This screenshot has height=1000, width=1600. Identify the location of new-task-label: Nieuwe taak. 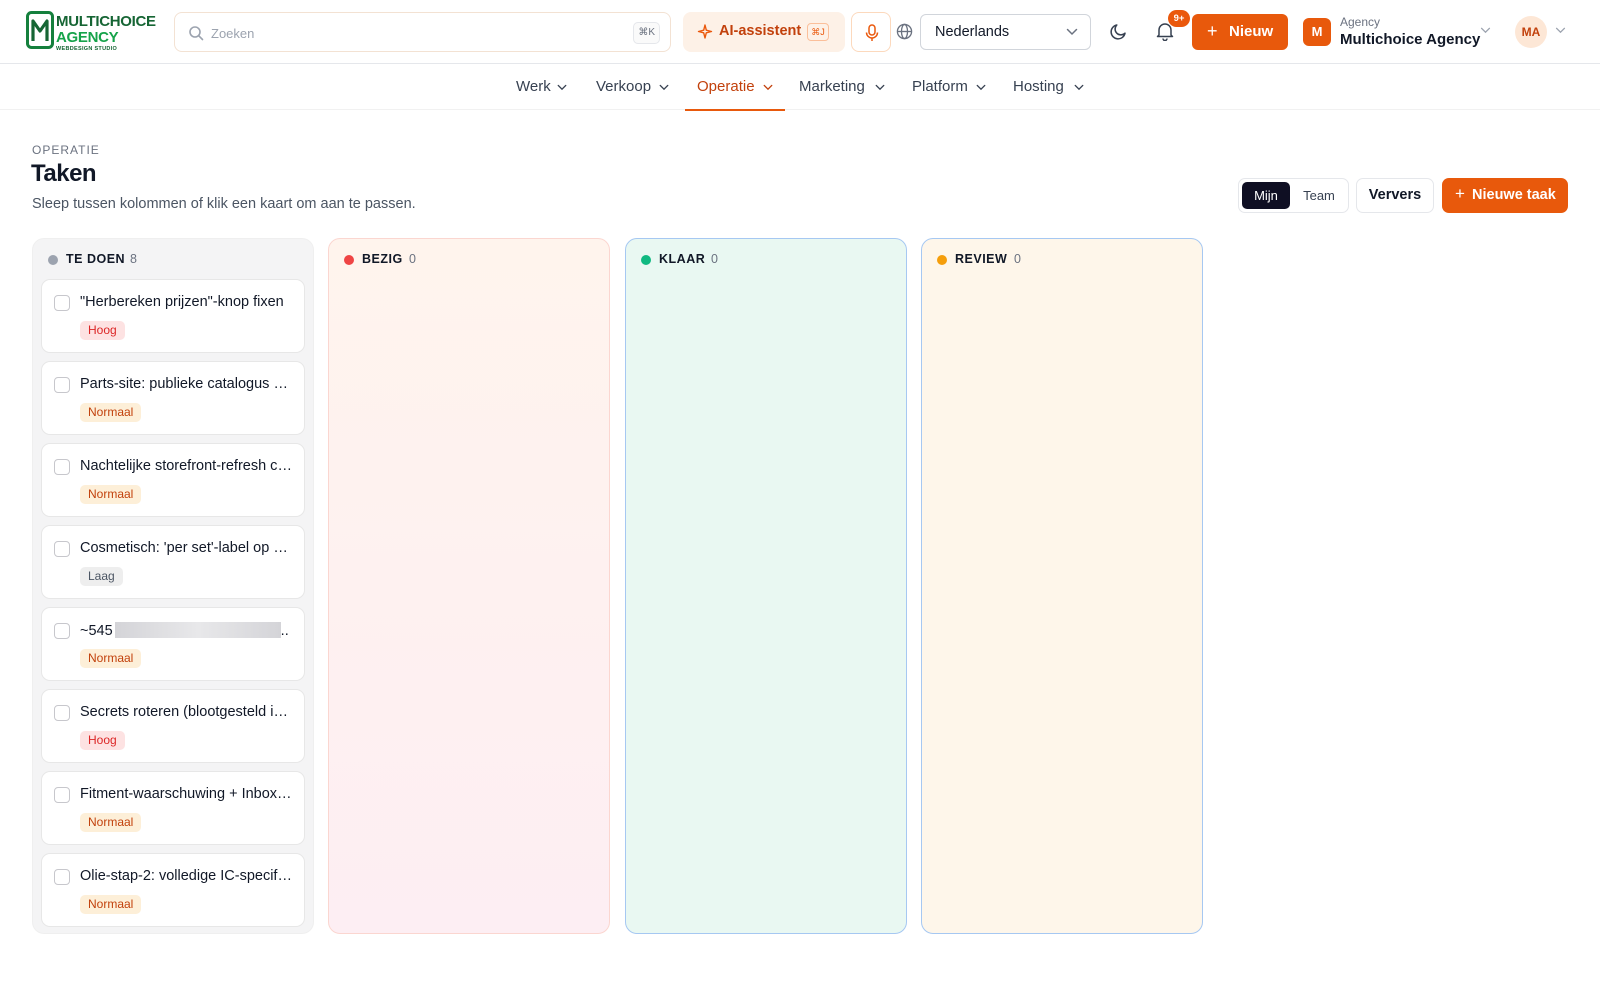
(1514, 195).